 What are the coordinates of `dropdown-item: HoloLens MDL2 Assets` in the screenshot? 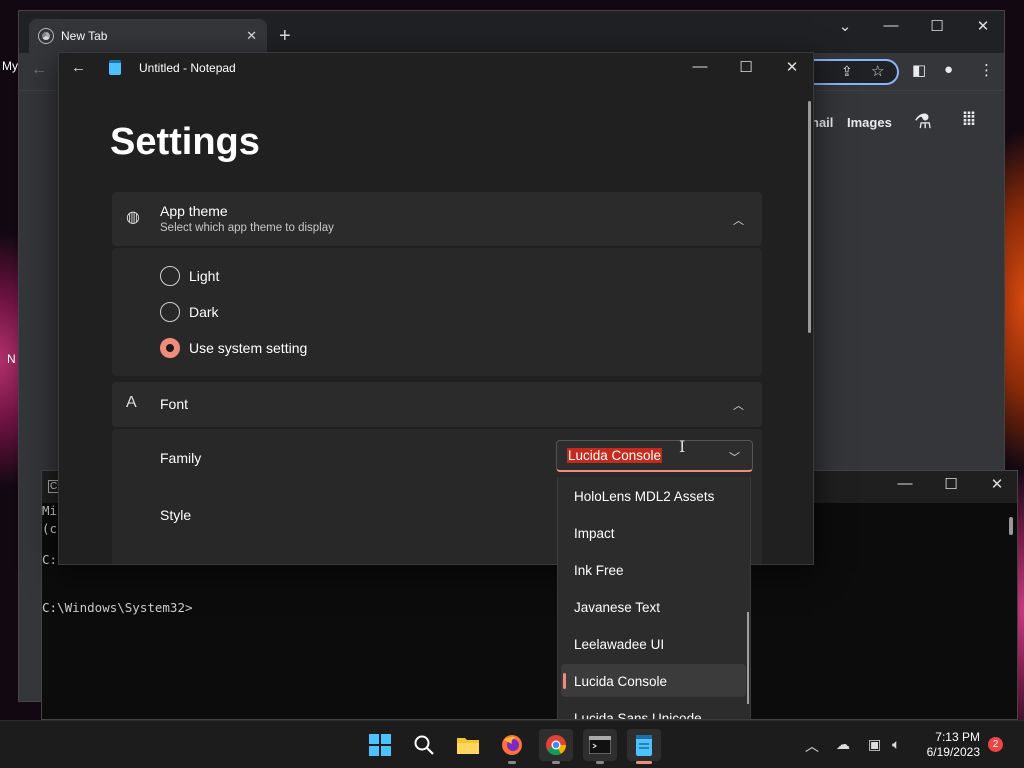 It's located at (653, 495).